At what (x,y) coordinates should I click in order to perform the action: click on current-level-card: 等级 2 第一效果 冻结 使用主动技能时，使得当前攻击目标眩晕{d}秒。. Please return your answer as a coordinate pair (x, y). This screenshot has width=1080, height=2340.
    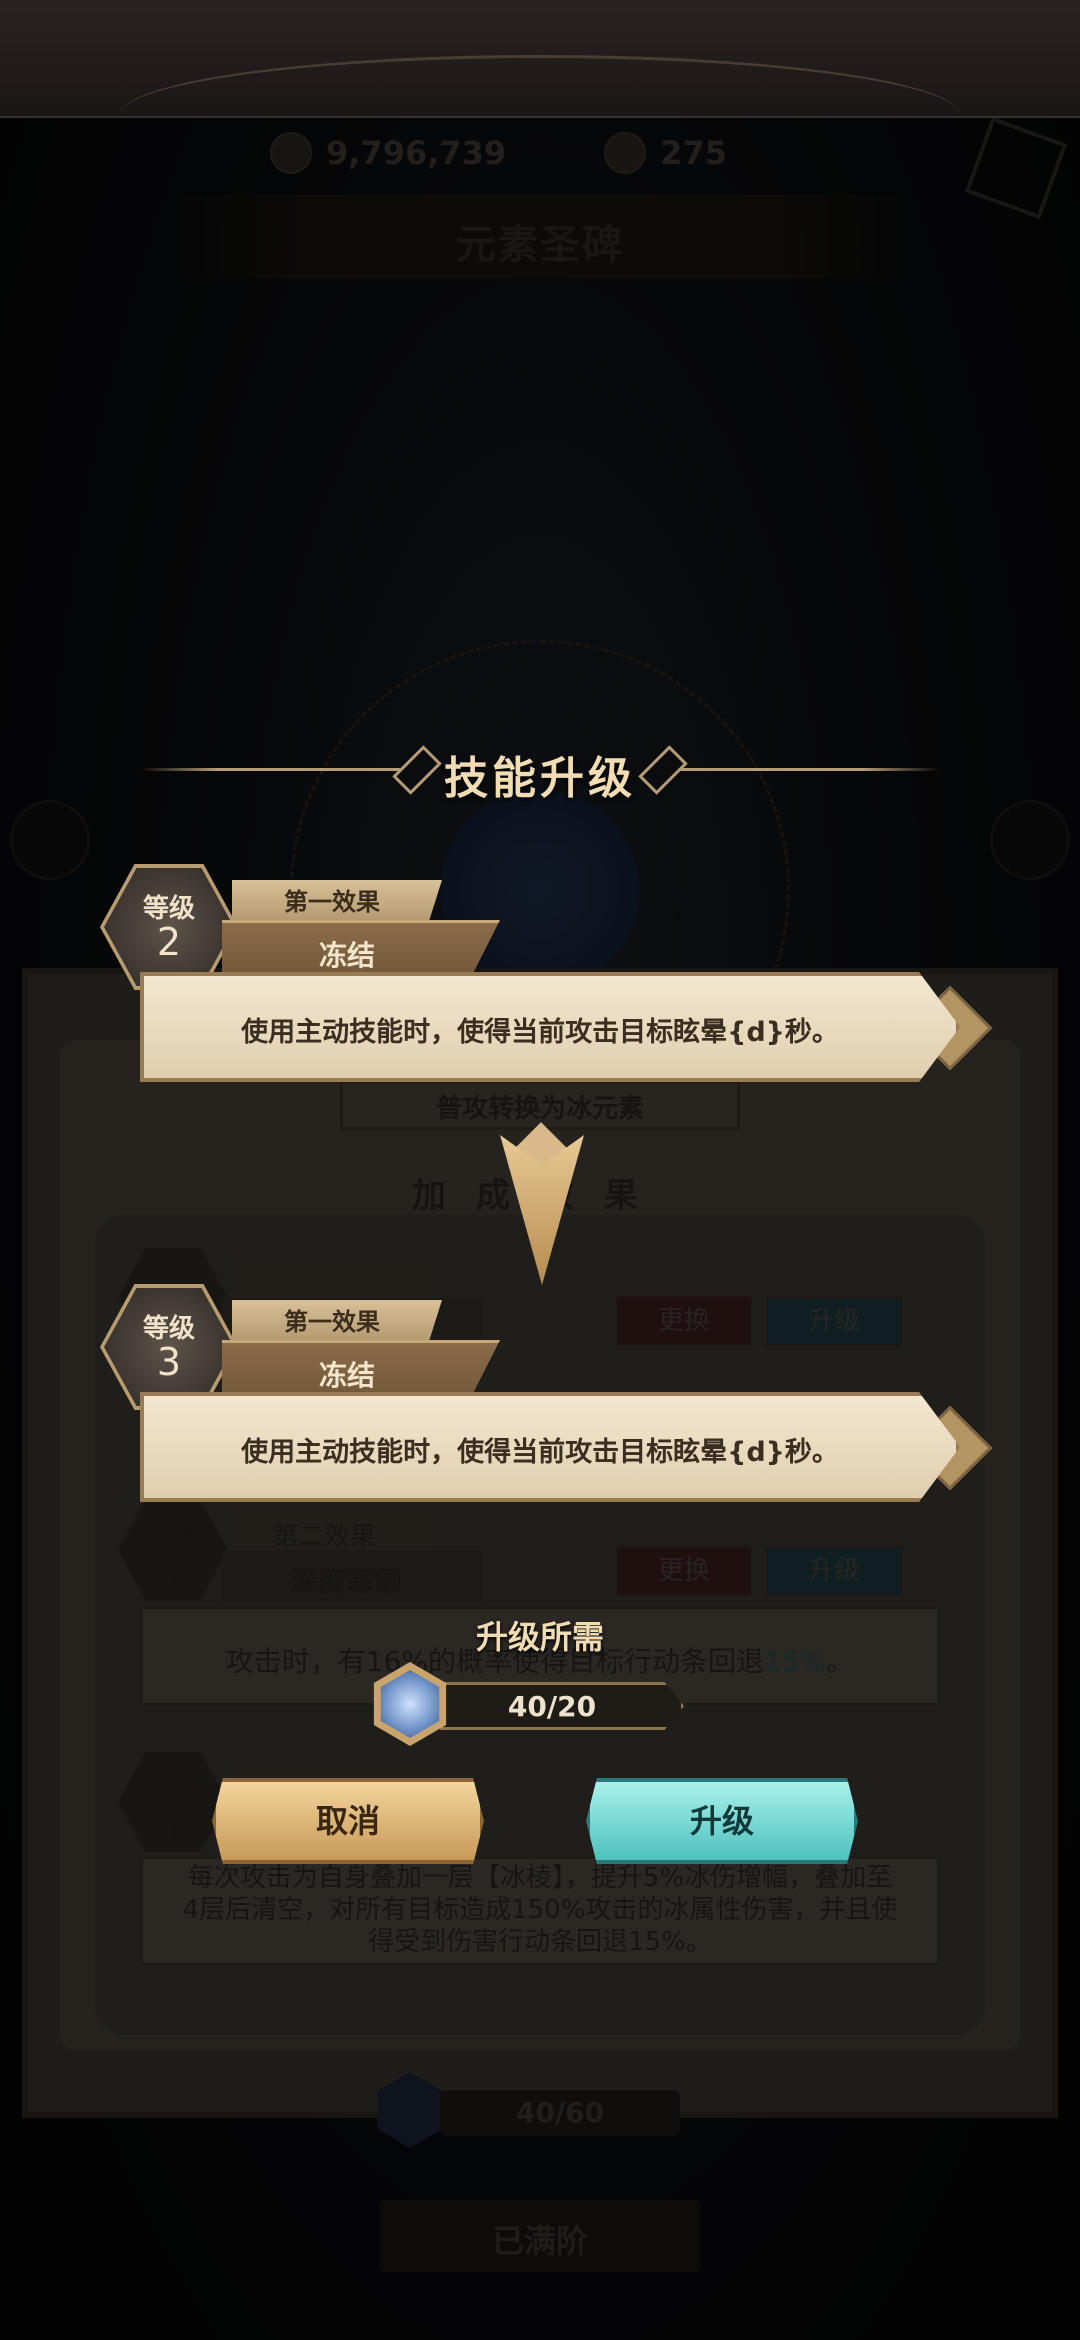
    Looking at the image, I should click on (550, 988).